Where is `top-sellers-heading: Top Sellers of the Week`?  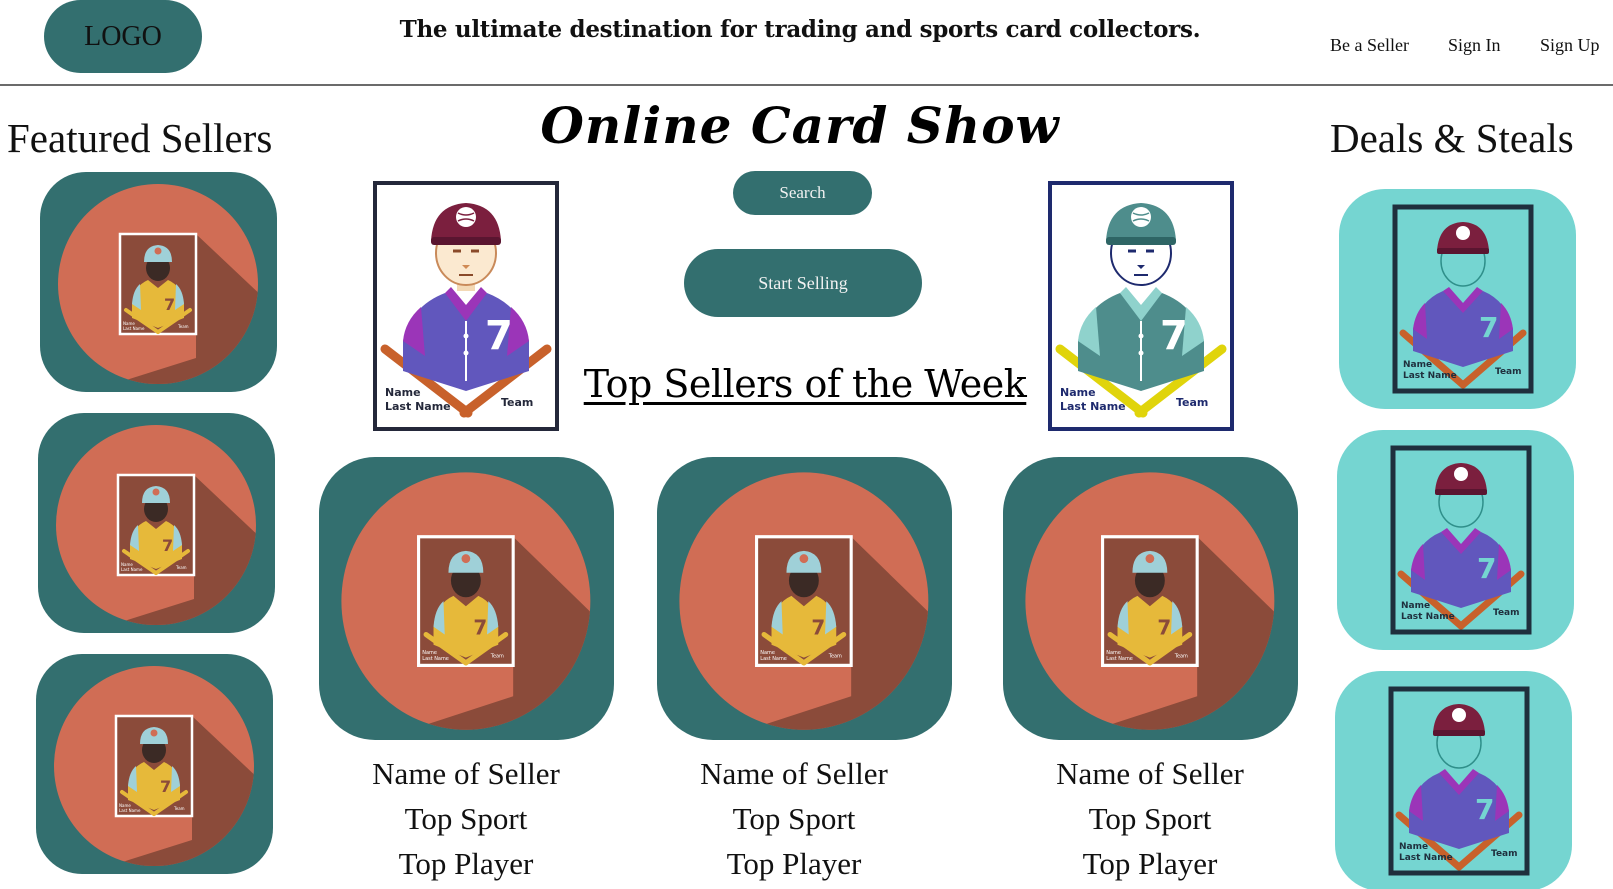
top-sellers-heading: Top Sellers of the Week is located at coordinates (805, 384).